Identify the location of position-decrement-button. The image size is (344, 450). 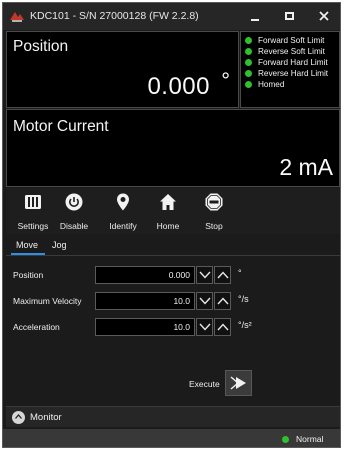
(204, 275).